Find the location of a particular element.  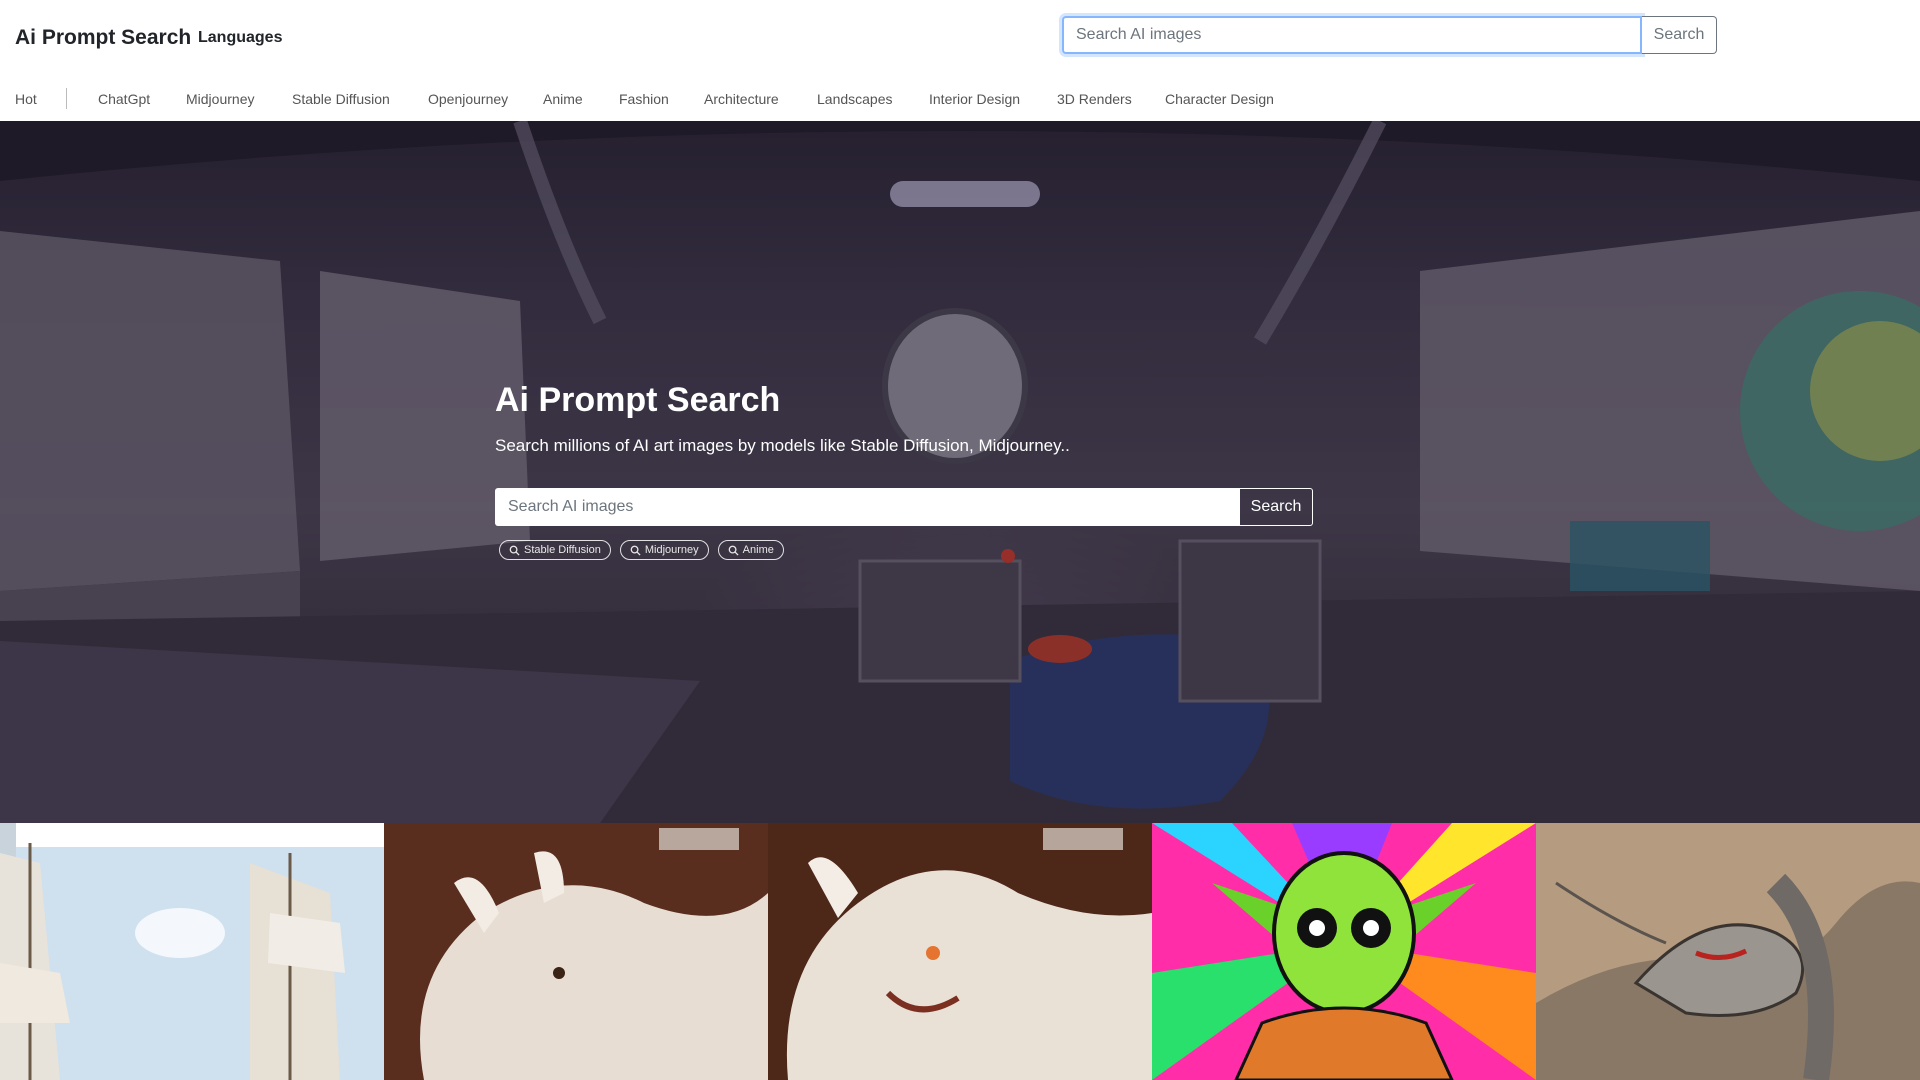

category-anime: Anime is located at coordinates (563, 99).